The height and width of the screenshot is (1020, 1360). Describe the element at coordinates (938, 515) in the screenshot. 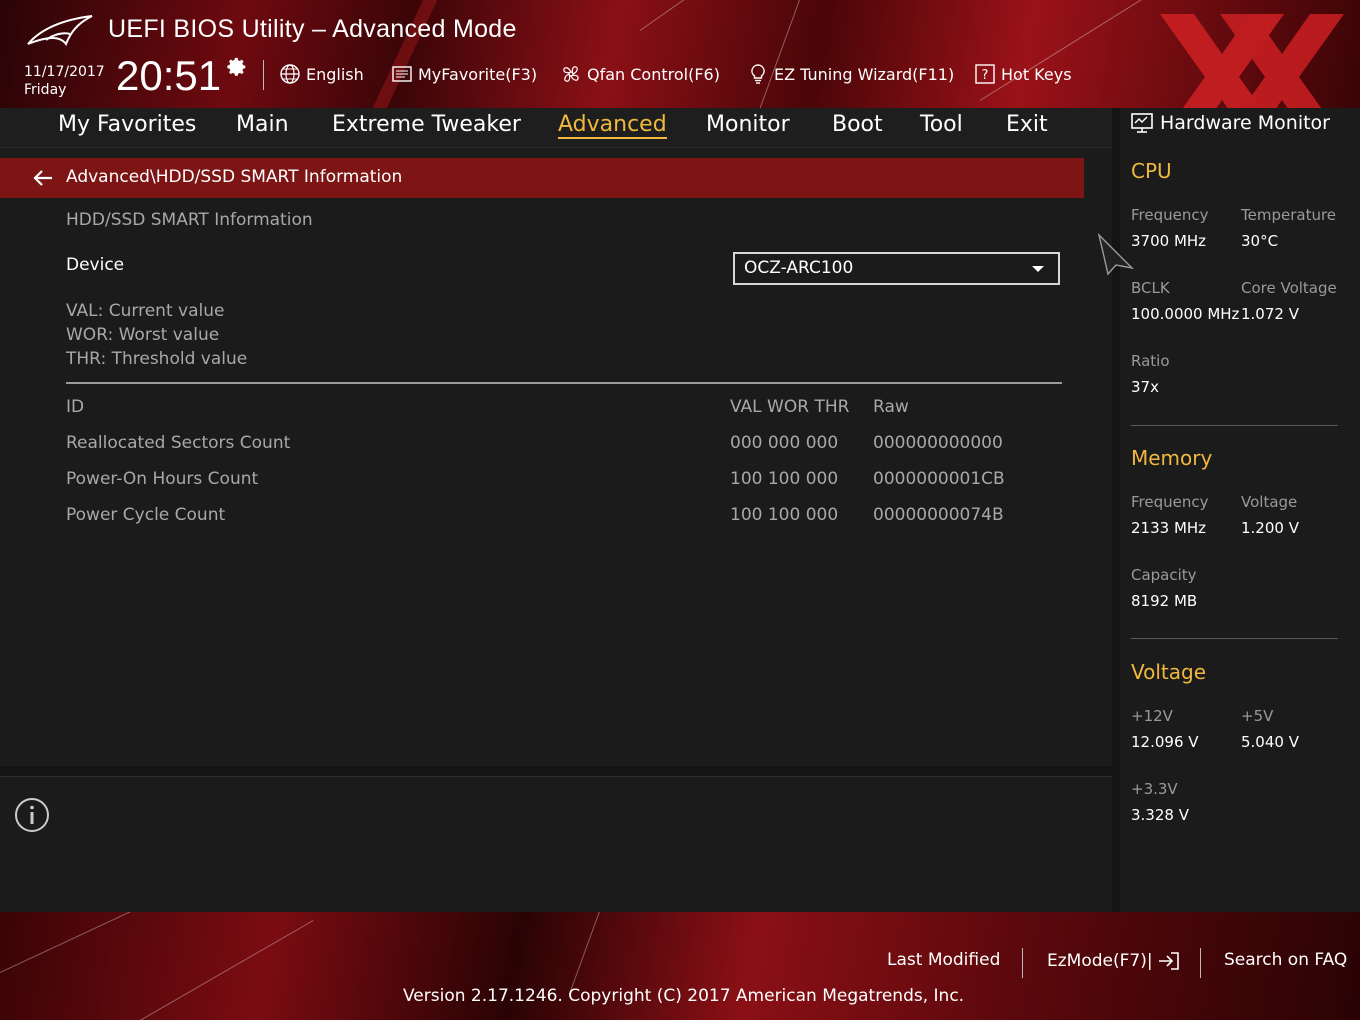

I see `attribute-raw: 00000000074B` at that location.